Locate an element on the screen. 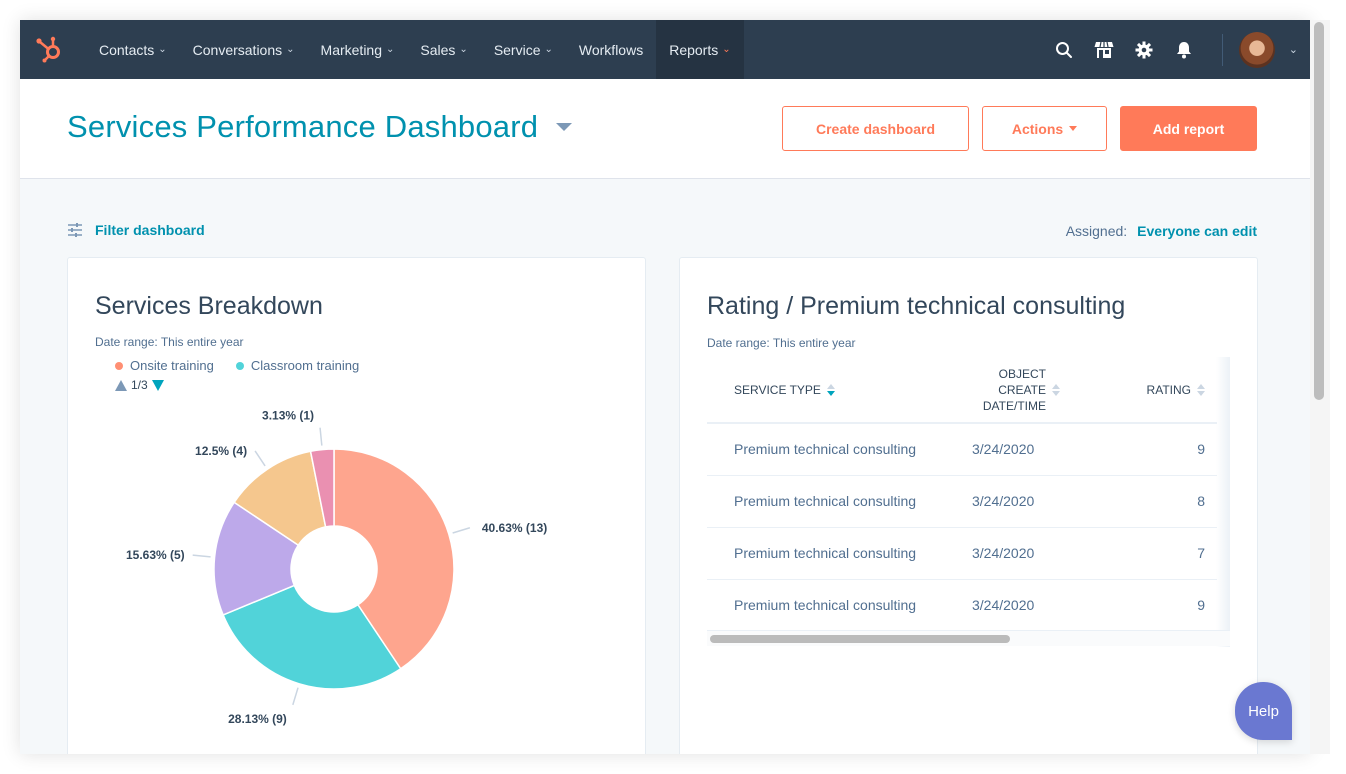  nav-item-label: Marketing is located at coordinates (351, 49).